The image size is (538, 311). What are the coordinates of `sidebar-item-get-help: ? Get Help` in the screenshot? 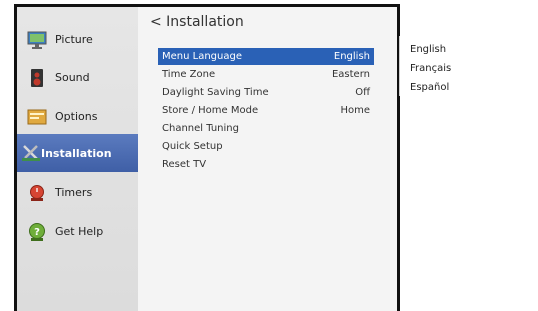 It's located at (77, 231).